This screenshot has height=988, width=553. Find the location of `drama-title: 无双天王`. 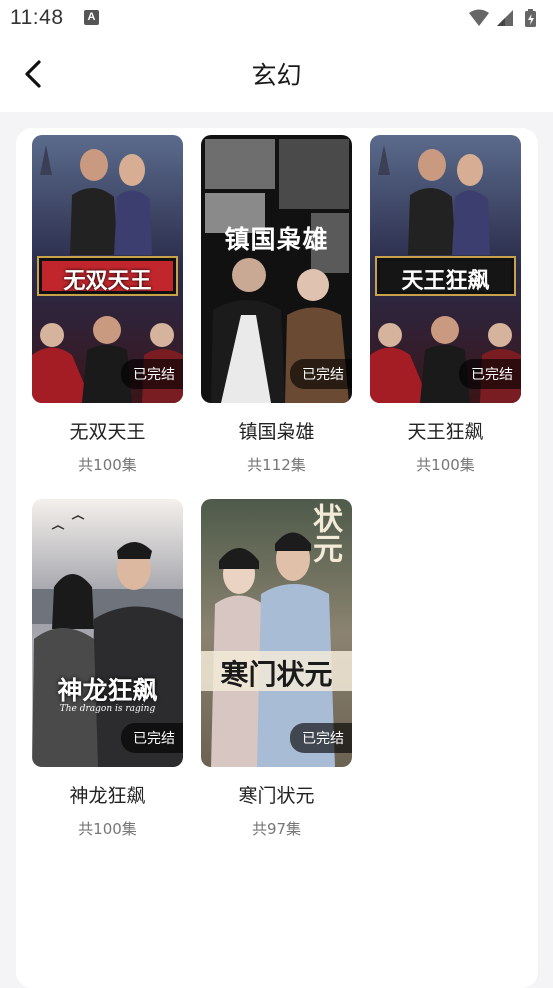

drama-title: 无双天王 is located at coordinates (107, 432).